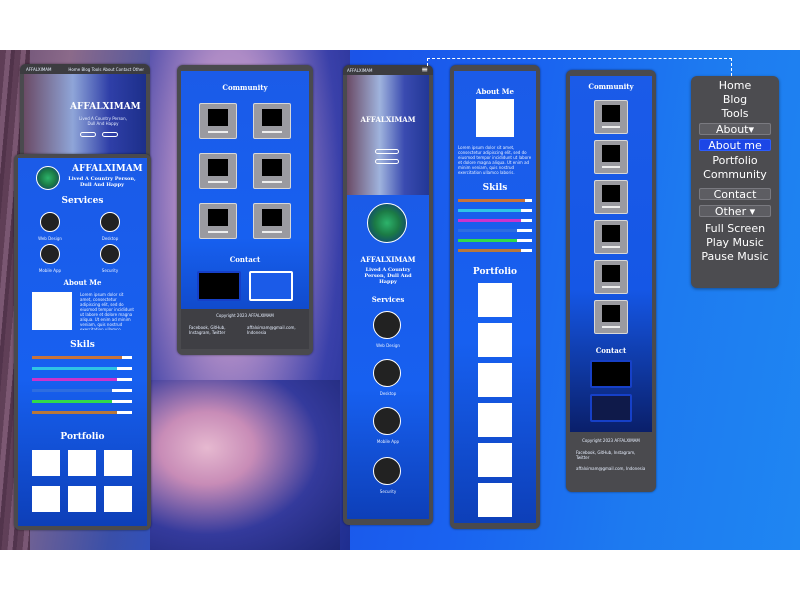  What do you see at coordinates (82, 282) in the screenshot?
I see `about-heading: About Me` at bounding box center [82, 282].